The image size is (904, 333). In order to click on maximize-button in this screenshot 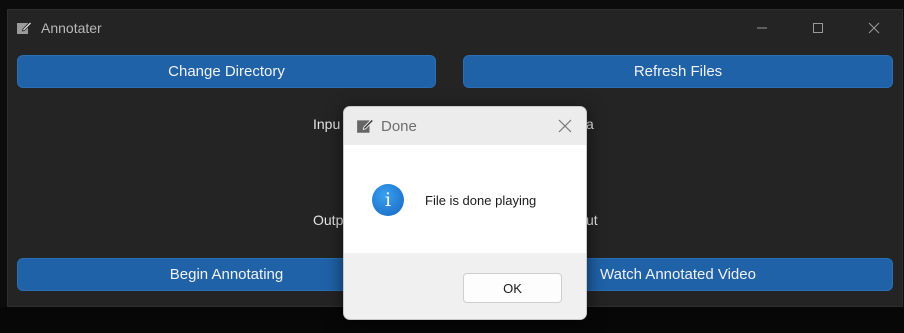, I will do `click(818, 28)`.